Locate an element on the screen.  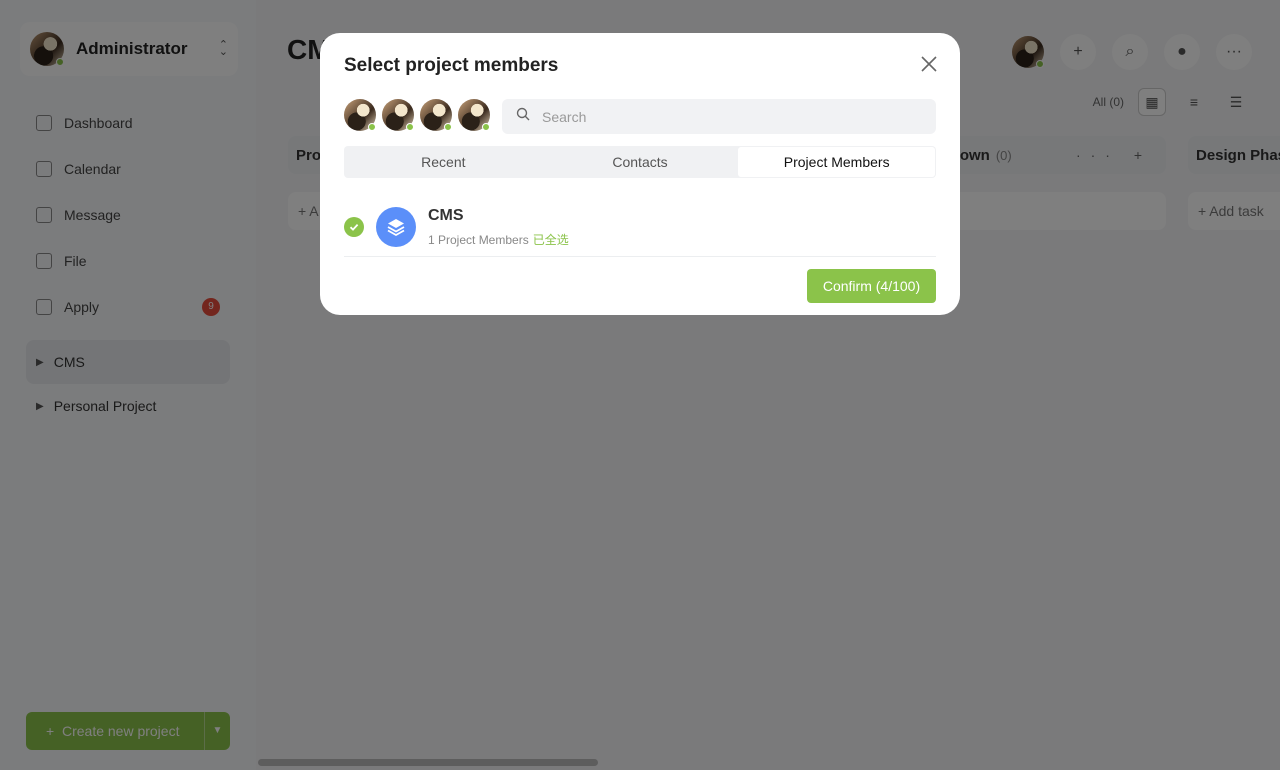
selected-avatars is located at coordinates (417, 115).